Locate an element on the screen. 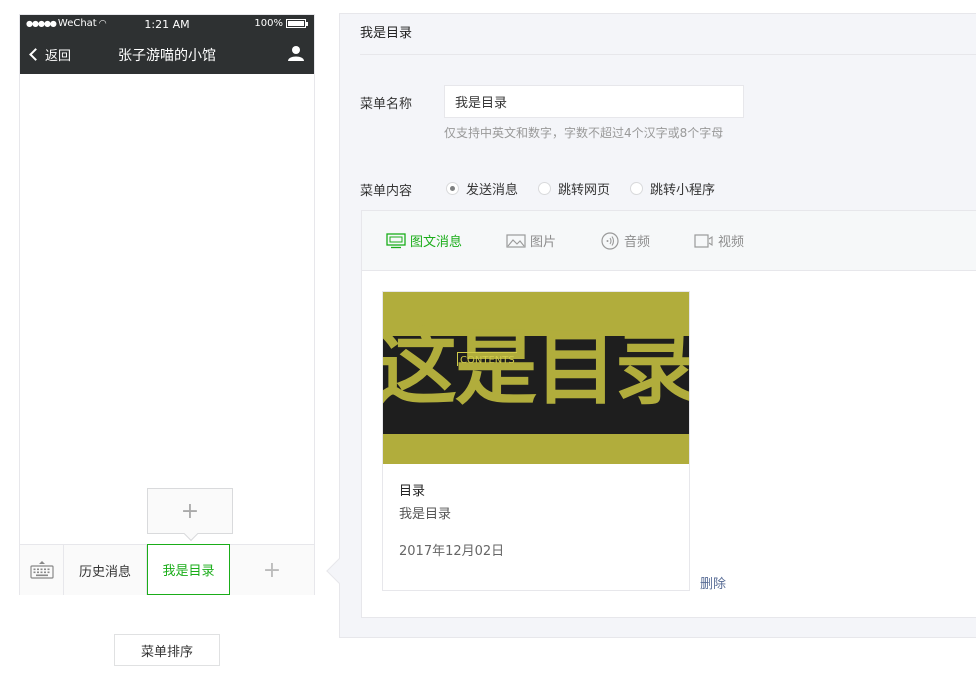  add-submenu-button: + is located at coordinates (190, 511).